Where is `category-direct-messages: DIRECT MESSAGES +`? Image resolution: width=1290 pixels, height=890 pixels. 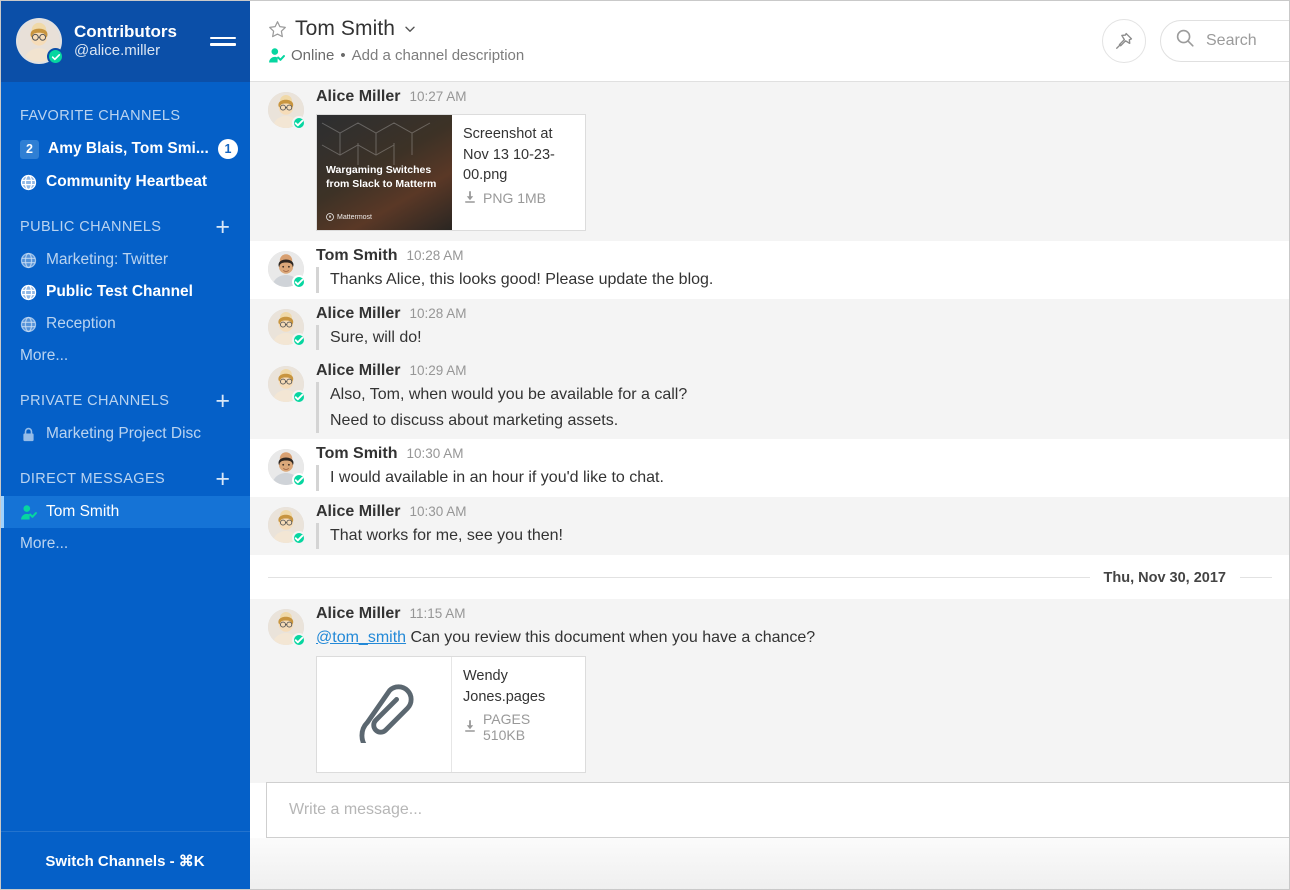 category-direct-messages: DIRECT MESSAGES + is located at coordinates (125, 478).